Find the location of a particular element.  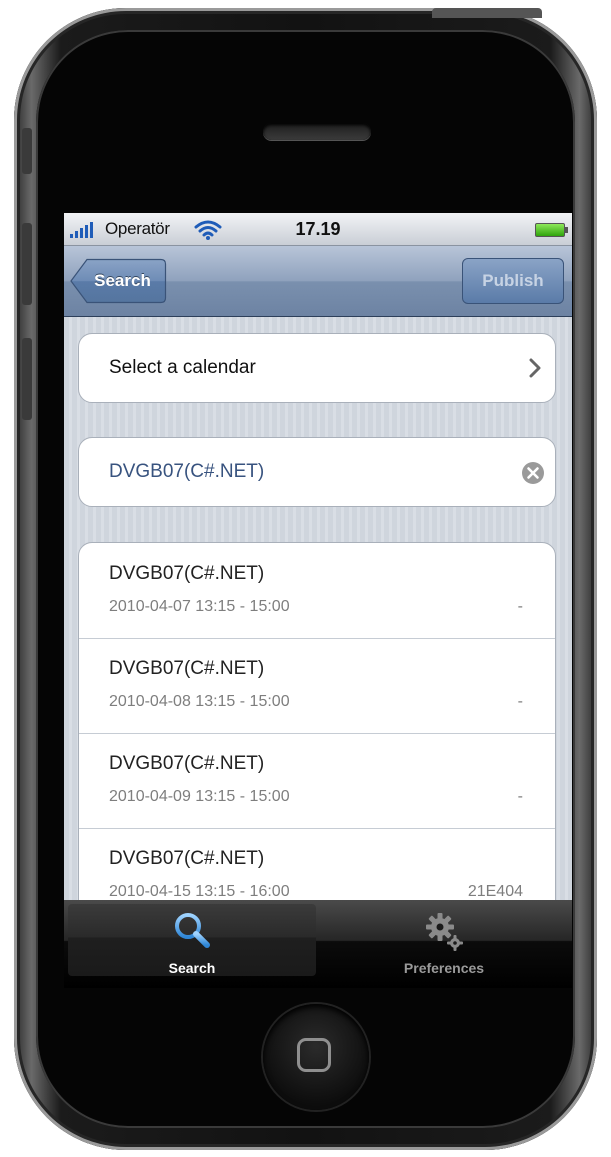

search-value: DVGB07(C#.NET) is located at coordinates (187, 471).